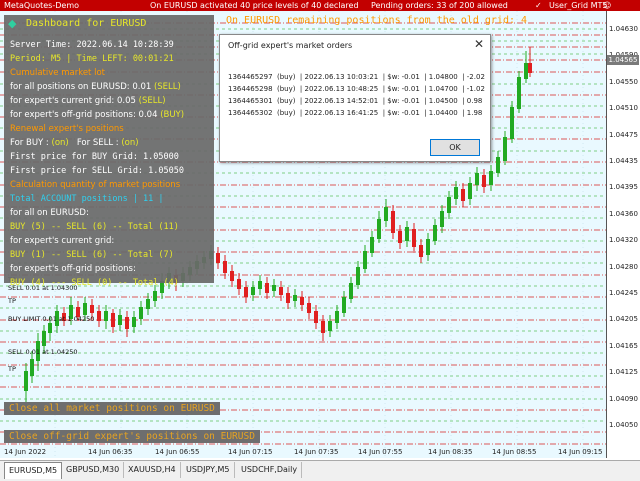 This screenshot has width=640, height=481. I want to click on ok-button: OK, so click(455, 147).